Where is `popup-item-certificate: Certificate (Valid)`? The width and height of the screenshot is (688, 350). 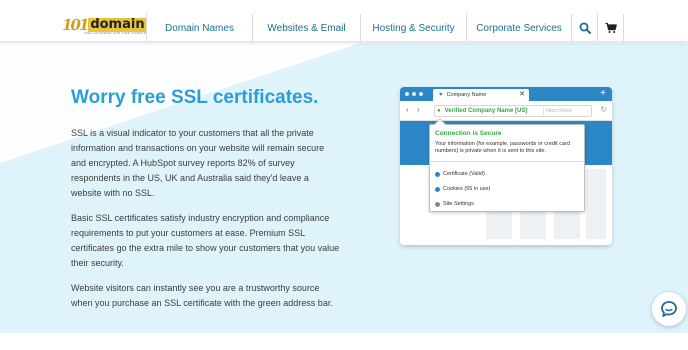
popup-item-certificate: Certificate (Valid) is located at coordinates (460, 174).